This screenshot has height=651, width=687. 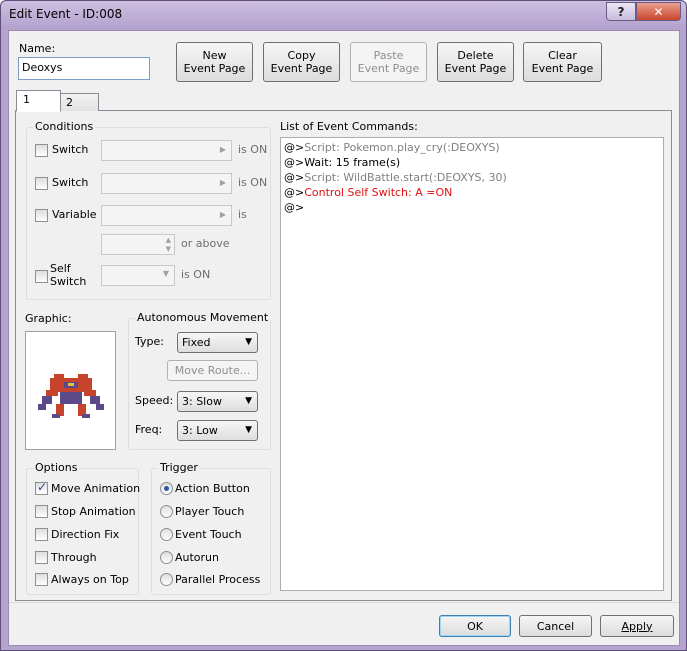 What do you see at coordinates (253, 149) in the screenshot?
I see `switch1-suffix: is ON` at bounding box center [253, 149].